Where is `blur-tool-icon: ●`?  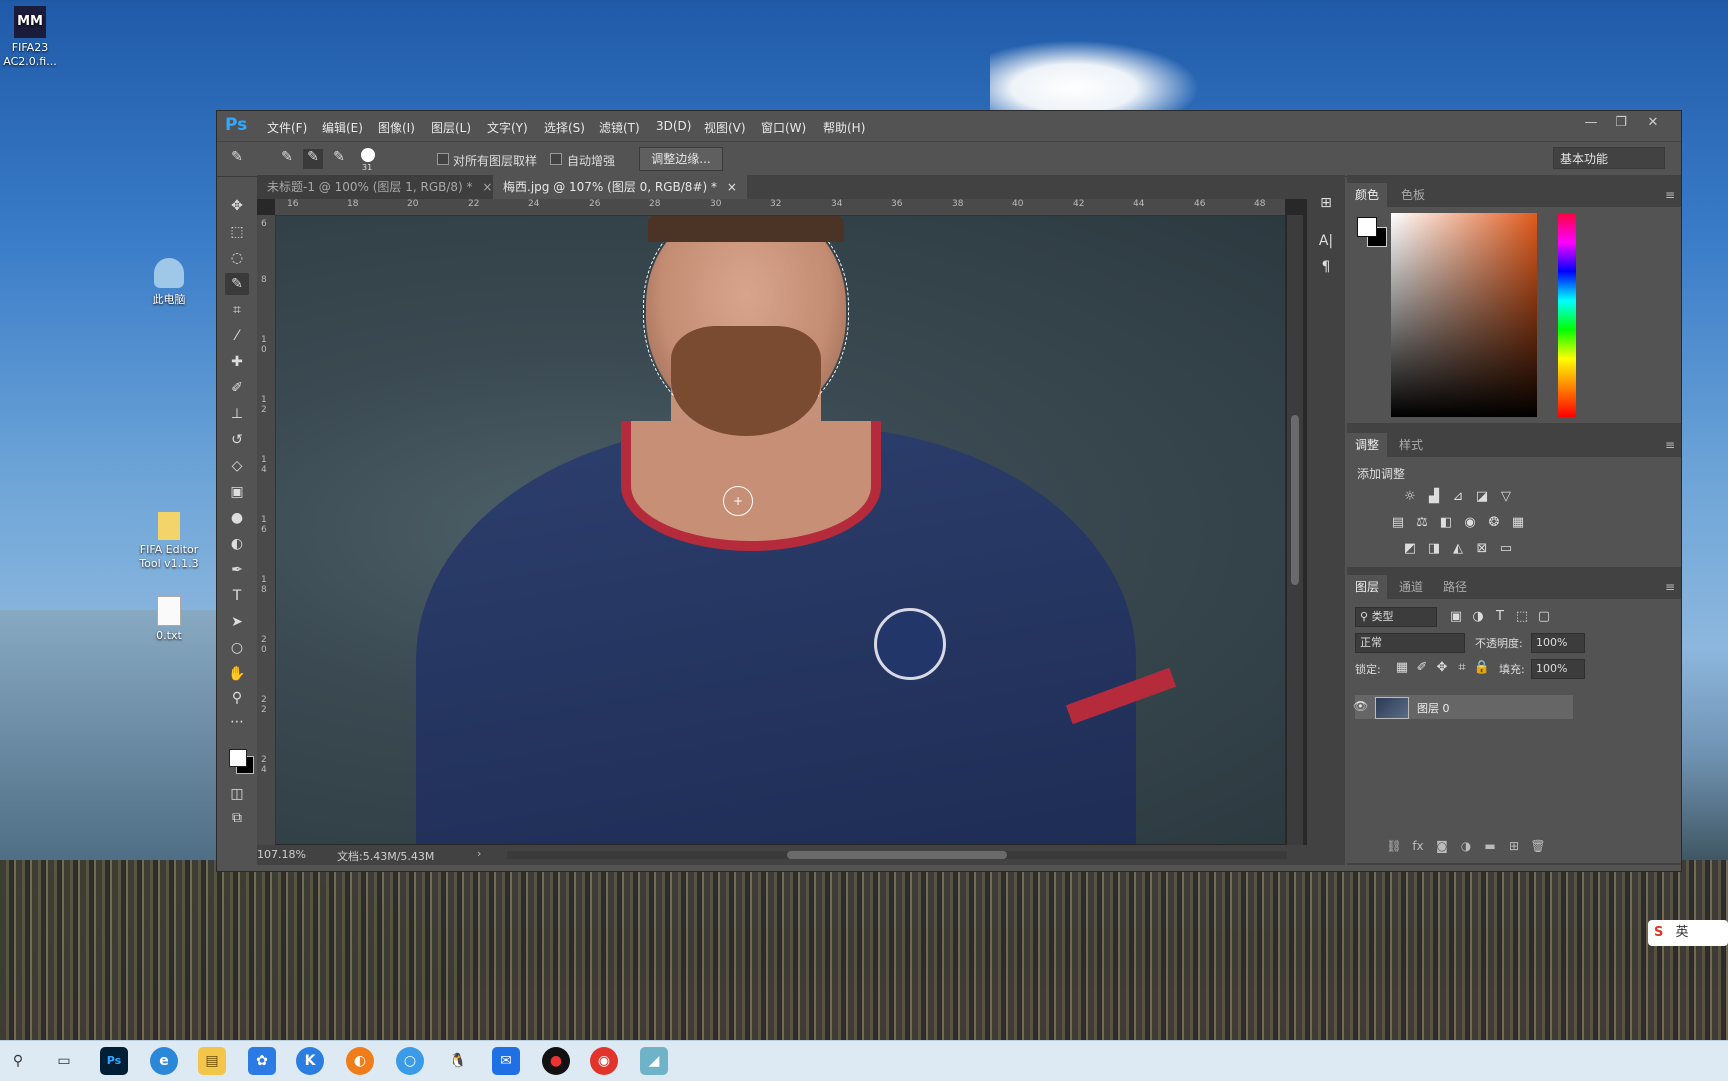
blur-tool-icon: ● is located at coordinates (237, 518).